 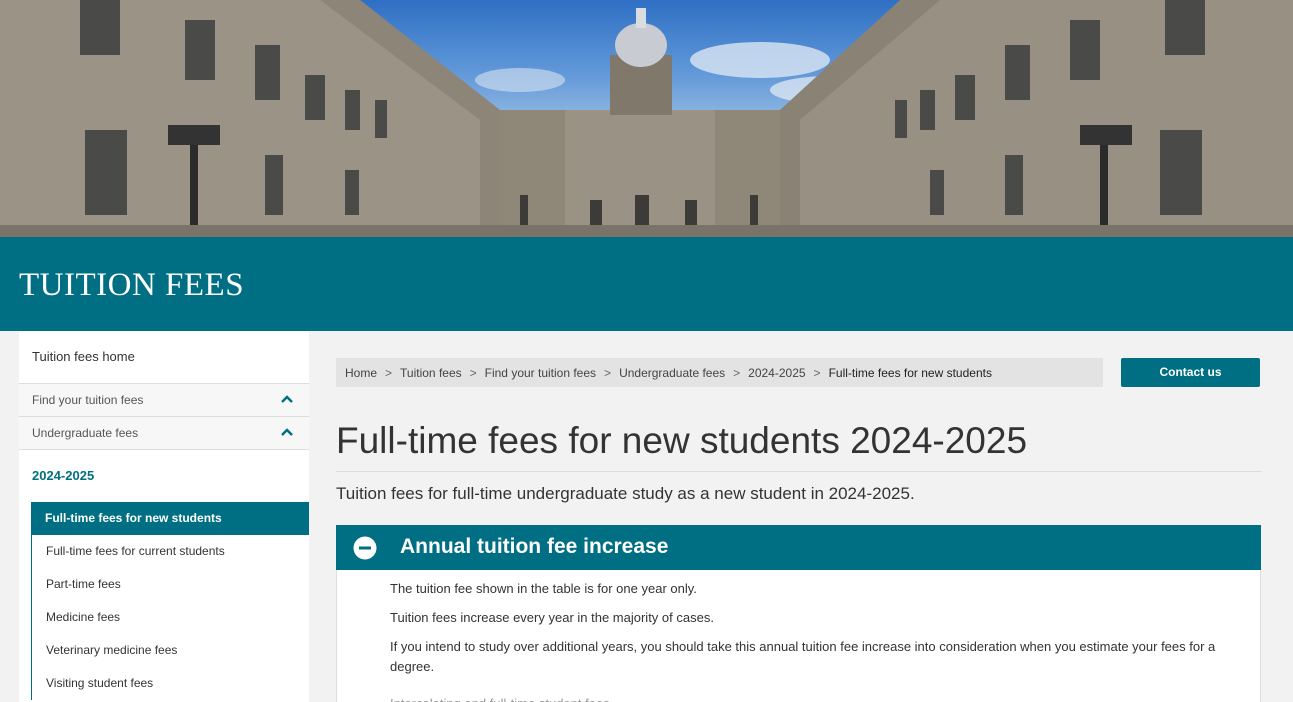 What do you see at coordinates (672, 373) in the screenshot?
I see `breadcrumb-link: Undergraduate fees` at bounding box center [672, 373].